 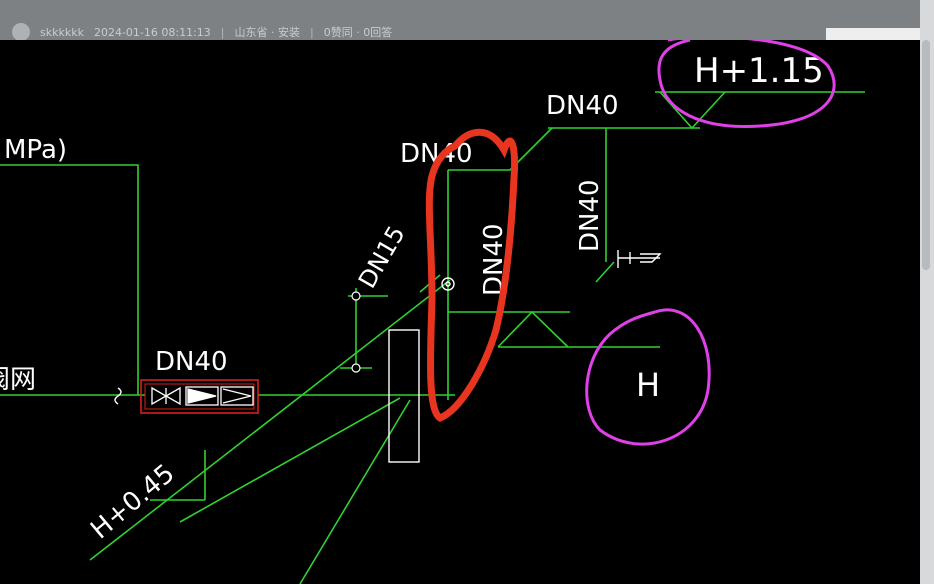 What do you see at coordinates (605, 272) in the screenshot?
I see `pipe-drop-diag` at bounding box center [605, 272].